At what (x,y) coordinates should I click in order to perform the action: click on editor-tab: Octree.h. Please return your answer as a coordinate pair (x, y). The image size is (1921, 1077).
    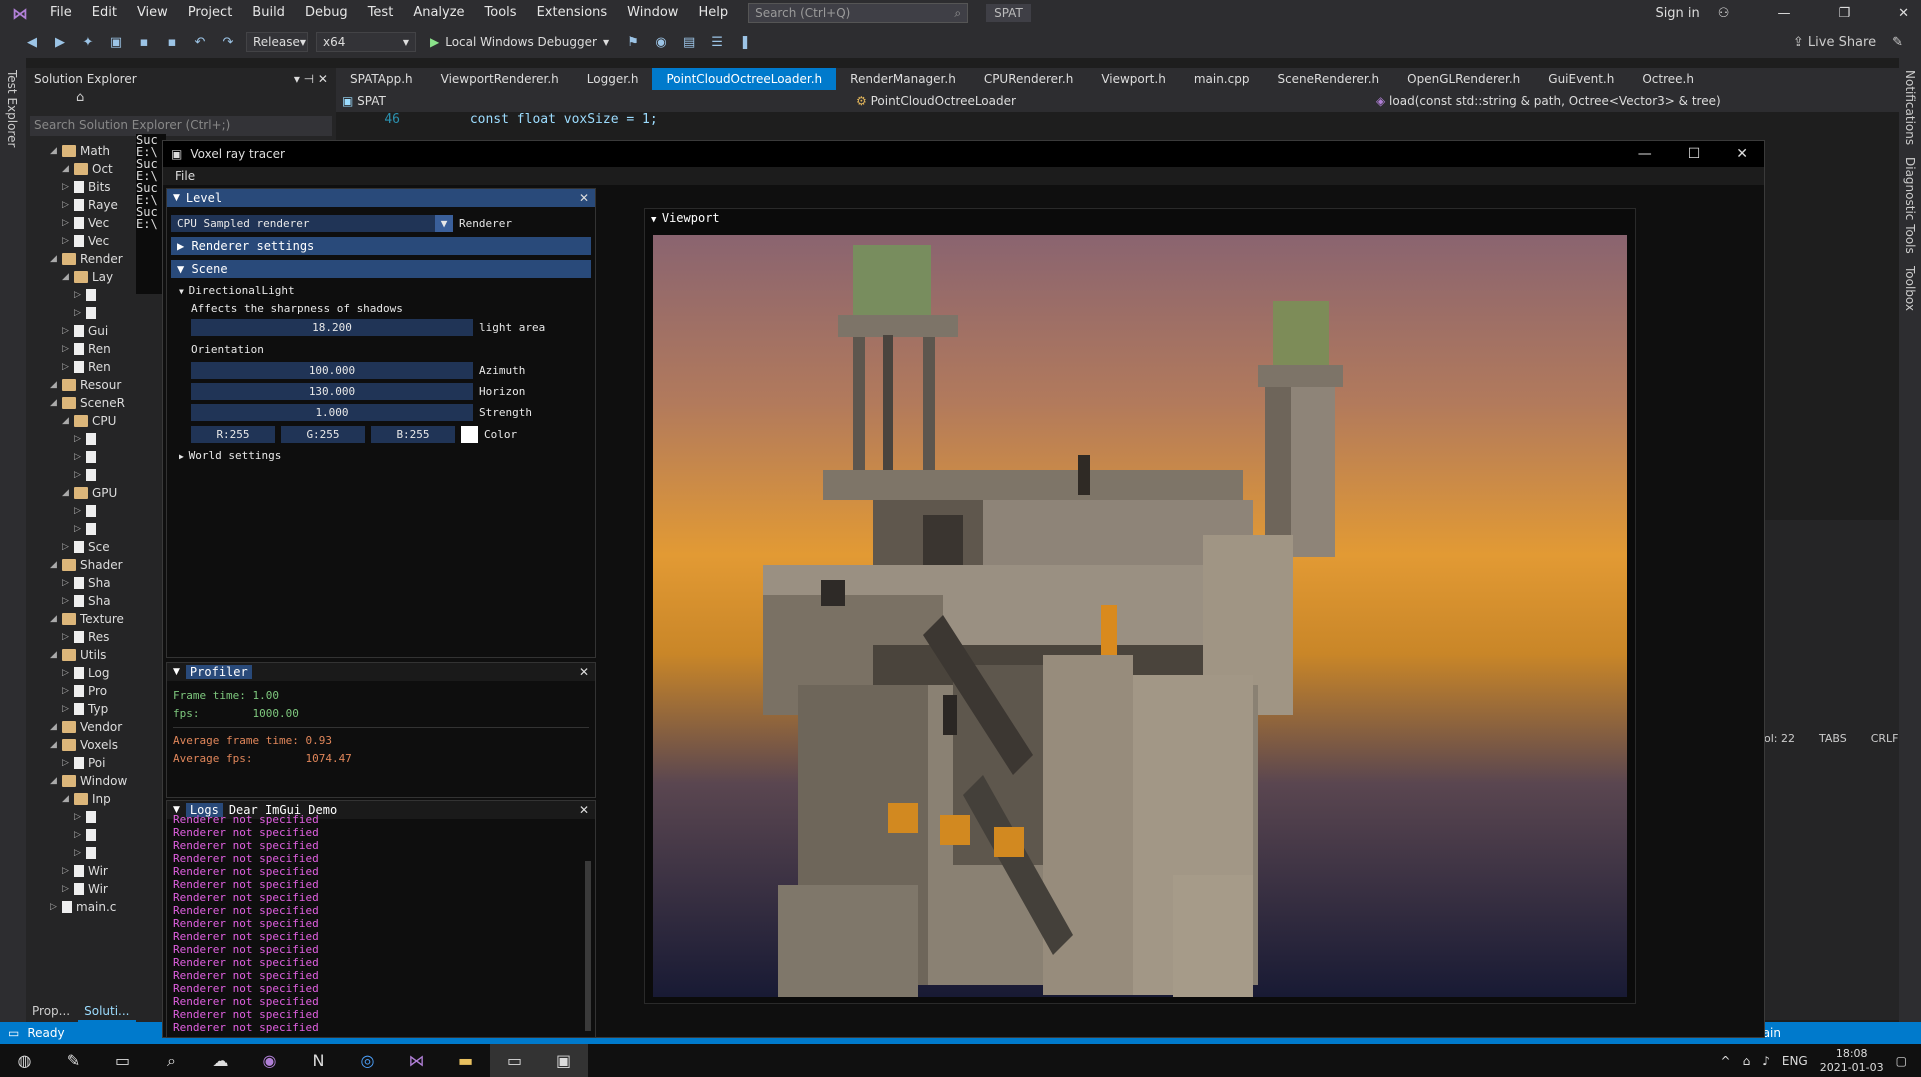
    Looking at the image, I should click on (1668, 79).